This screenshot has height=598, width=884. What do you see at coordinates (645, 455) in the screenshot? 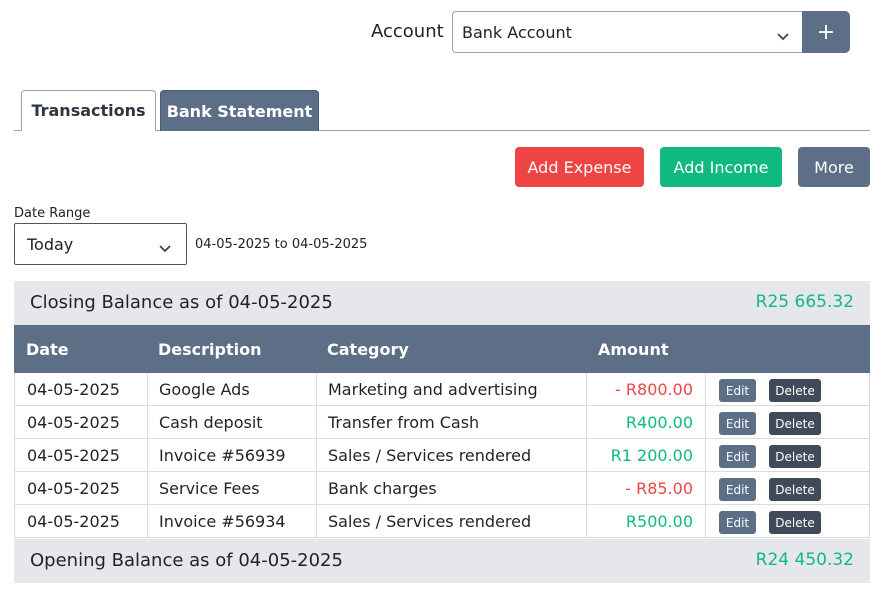
I see `cell-amount: R1 200.00` at bounding box center [645, 455].